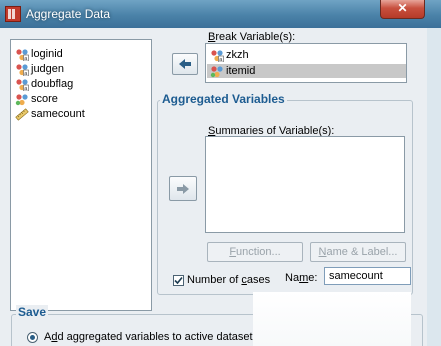 This screenshot has height=346, width=441. I want to click on variable-label: samecount, so click(58, 114).